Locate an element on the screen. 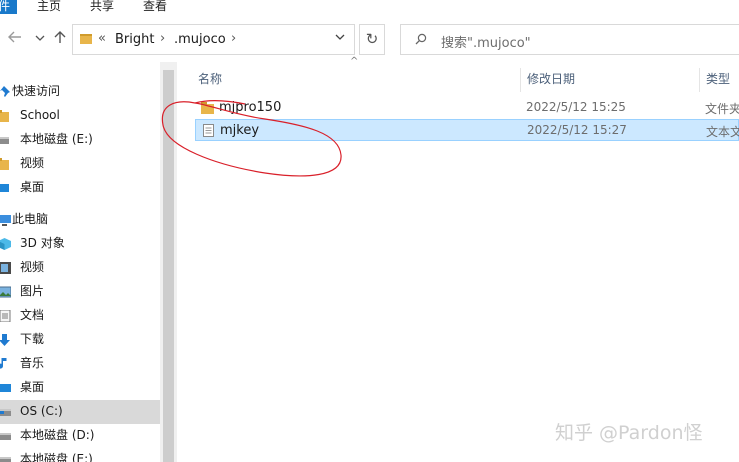  music-icon is located at coordinates (3, 363).